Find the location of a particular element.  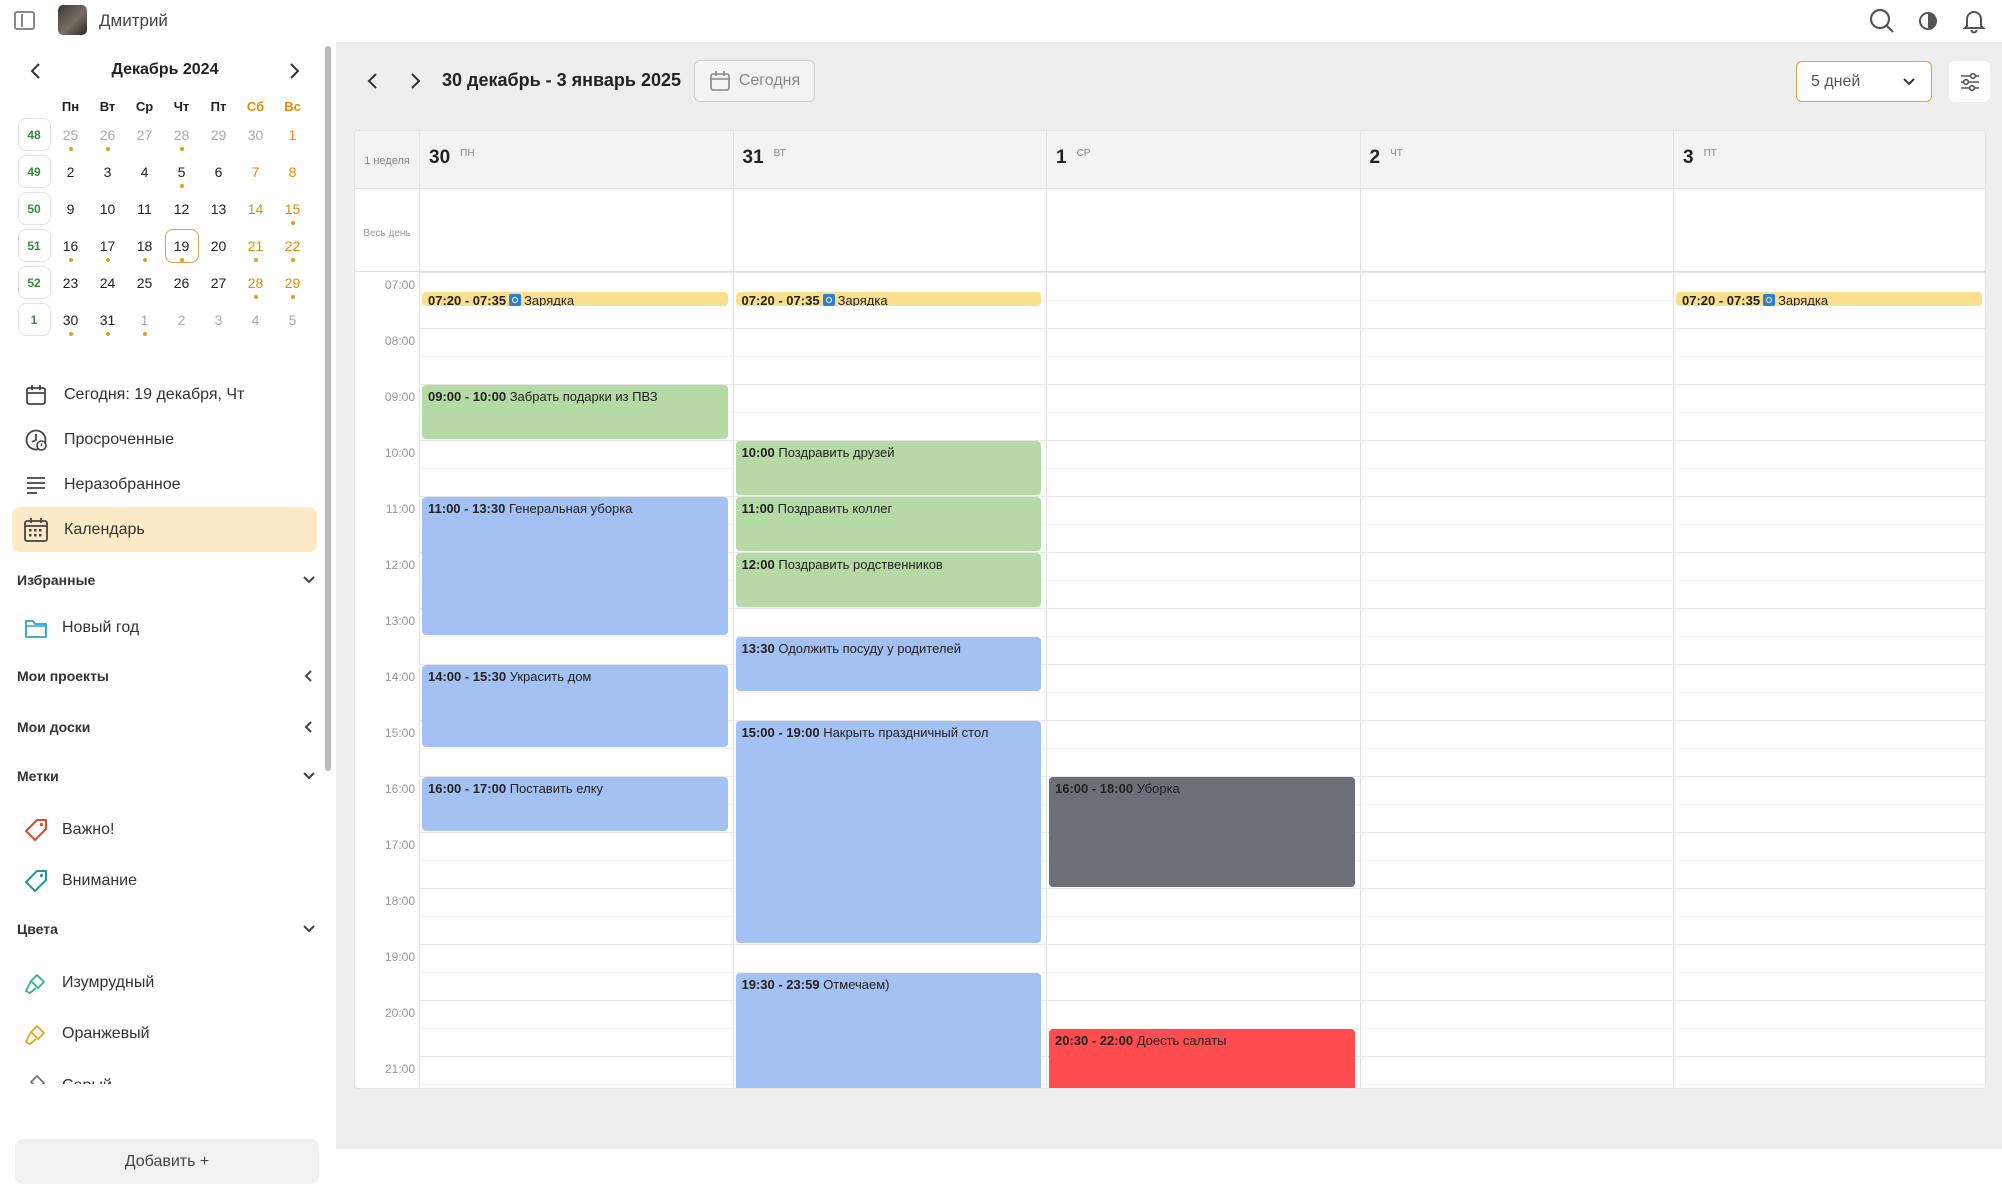

search-icon is located at coordinates (1882, 21).